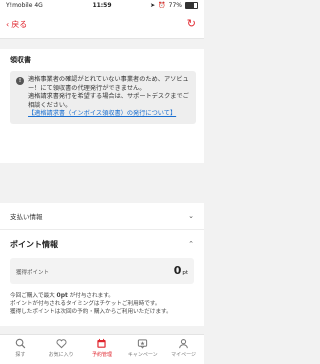 The height and width of the screenshot is (364, 320). Describe the element at coordinates (102, 25) in the screenshot. I see `nav-bar: ‹ 戻る ↻` at that location.